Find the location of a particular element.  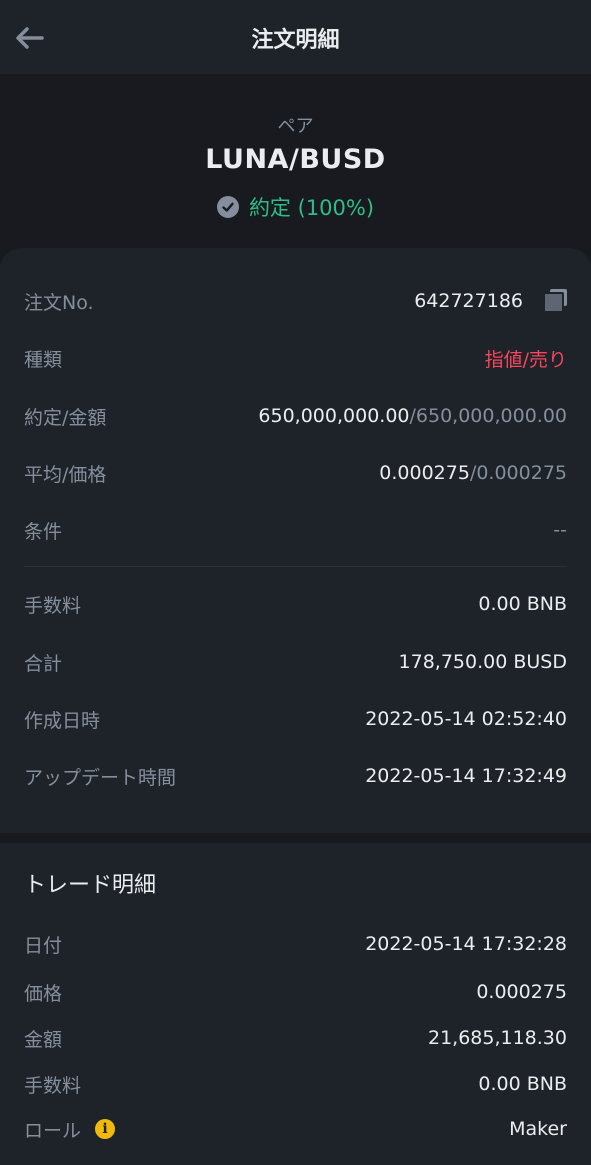

type-value: 指値/売り is located at coordinates (525, 359).